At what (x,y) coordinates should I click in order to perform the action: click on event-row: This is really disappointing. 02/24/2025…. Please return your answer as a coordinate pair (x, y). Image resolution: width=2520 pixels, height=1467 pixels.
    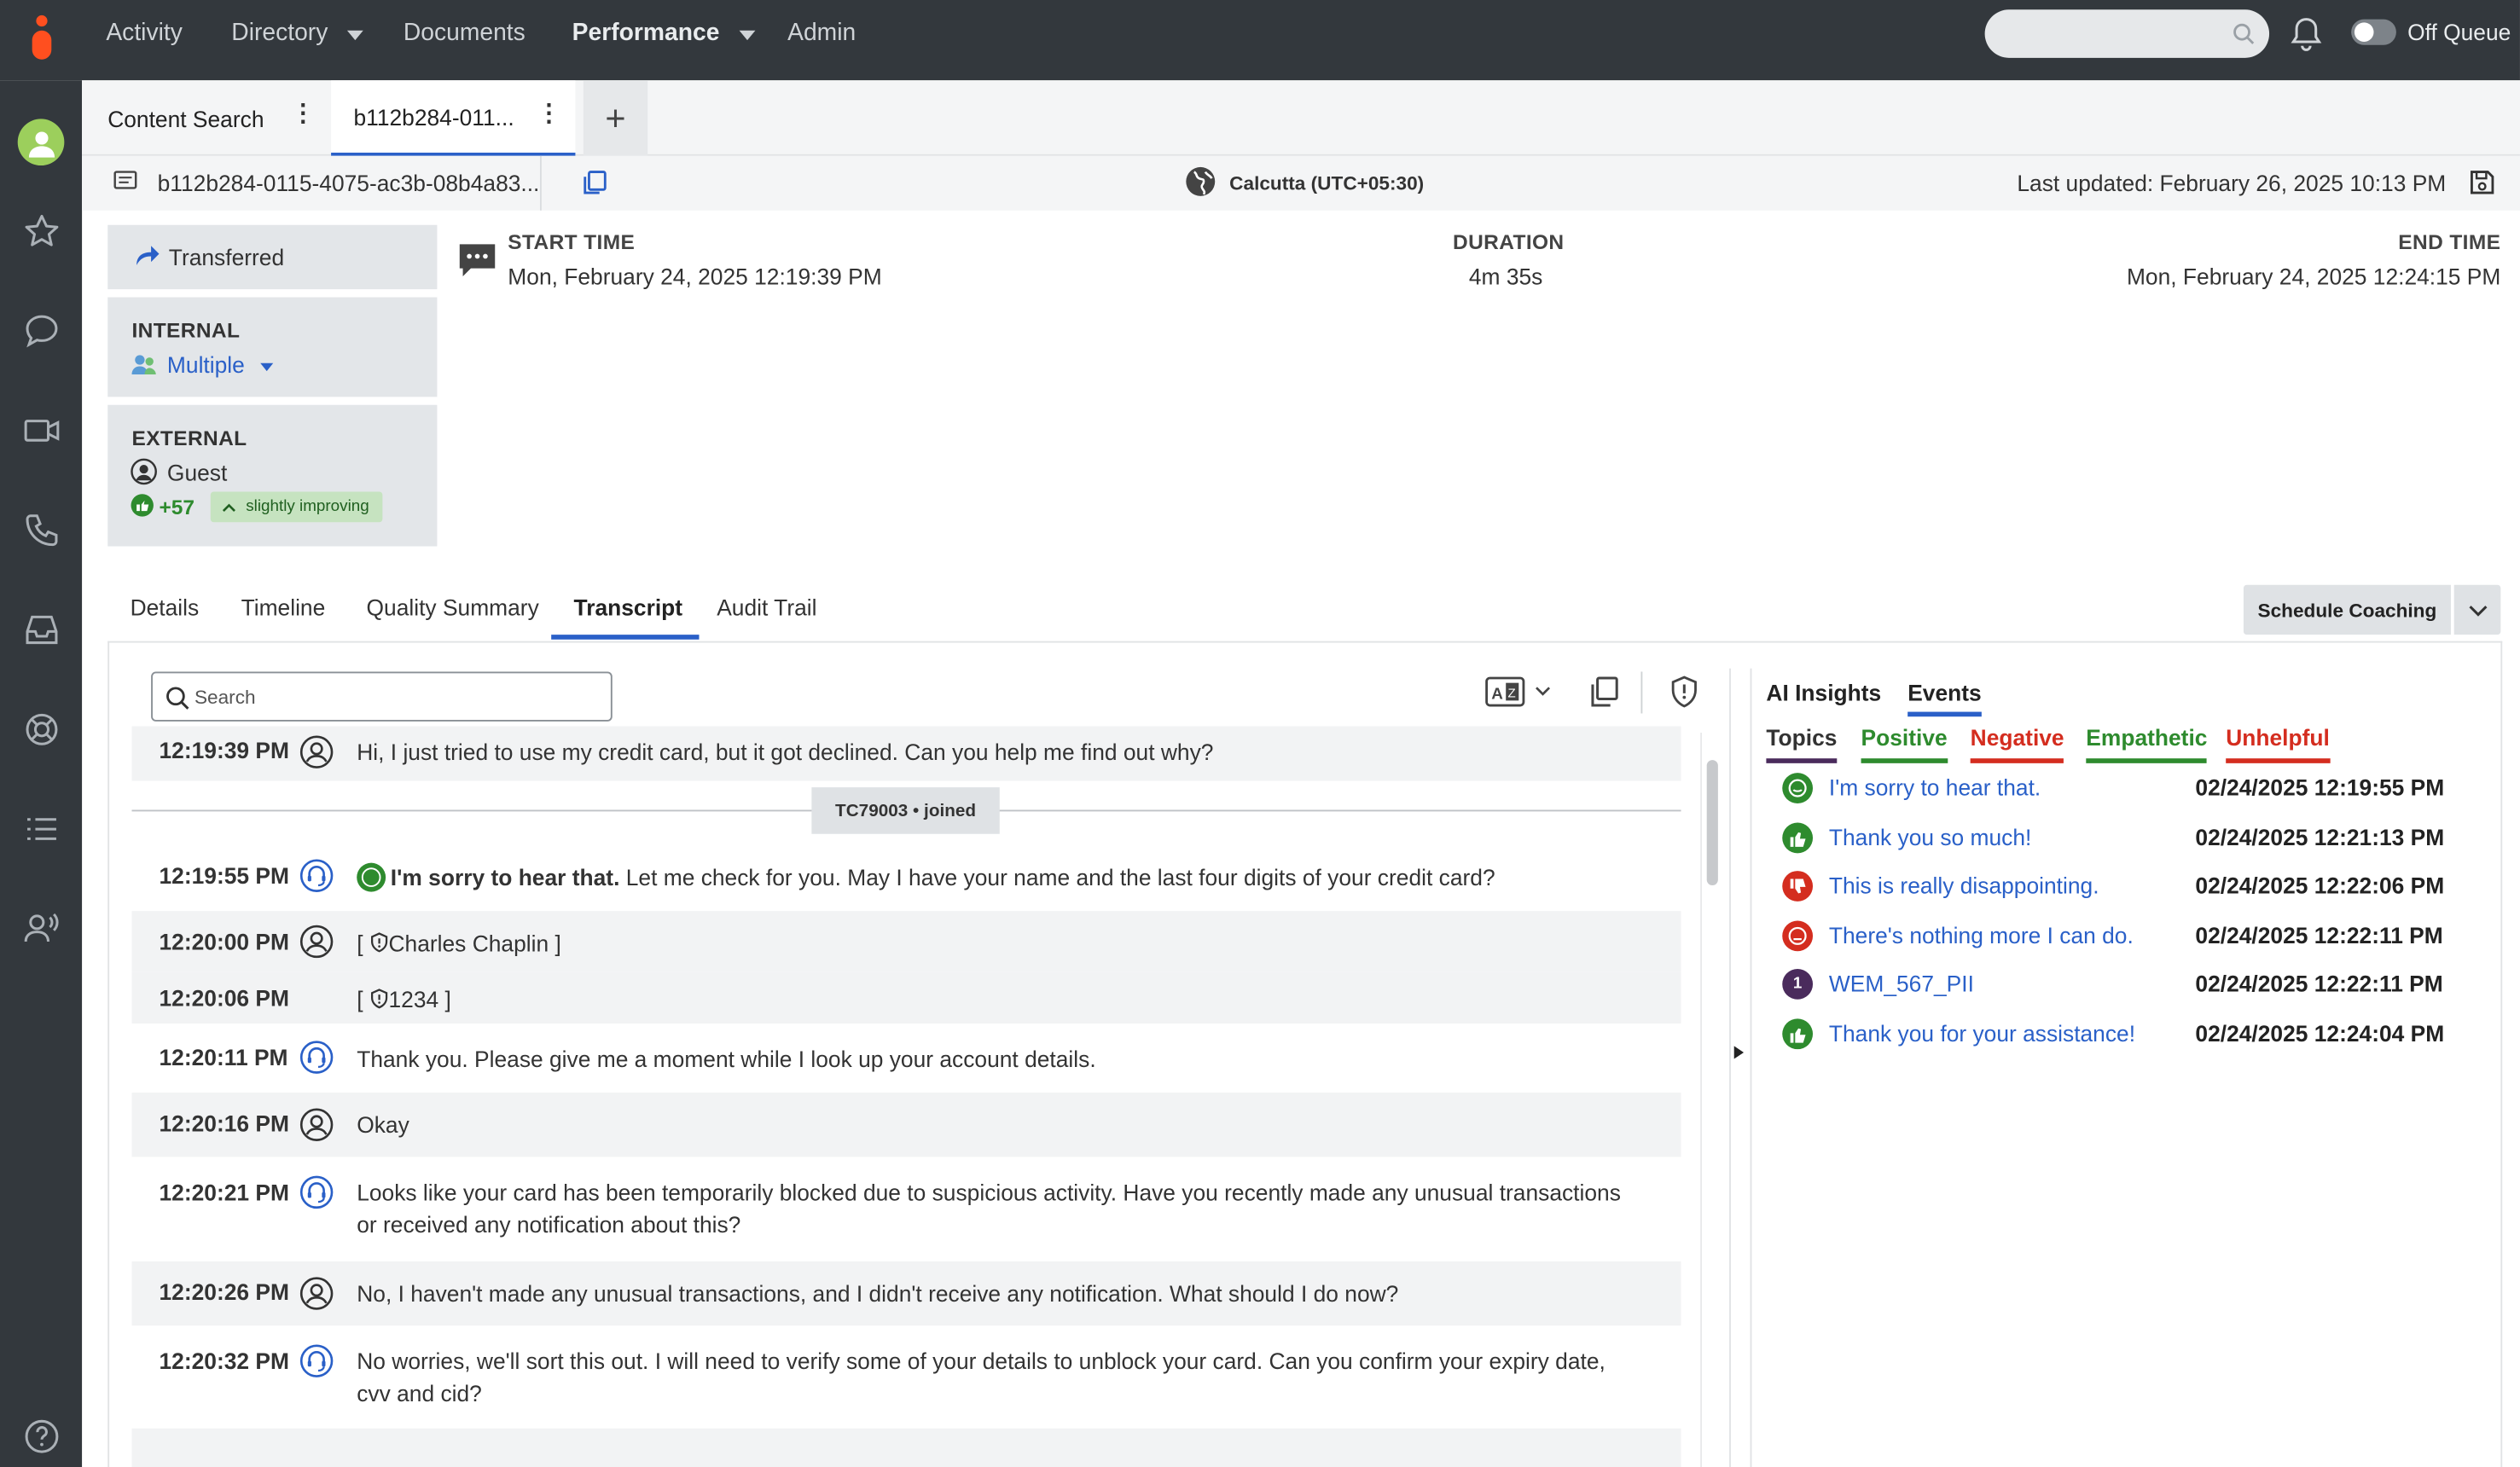
    Looking at the image, I should click on (2135, 886).